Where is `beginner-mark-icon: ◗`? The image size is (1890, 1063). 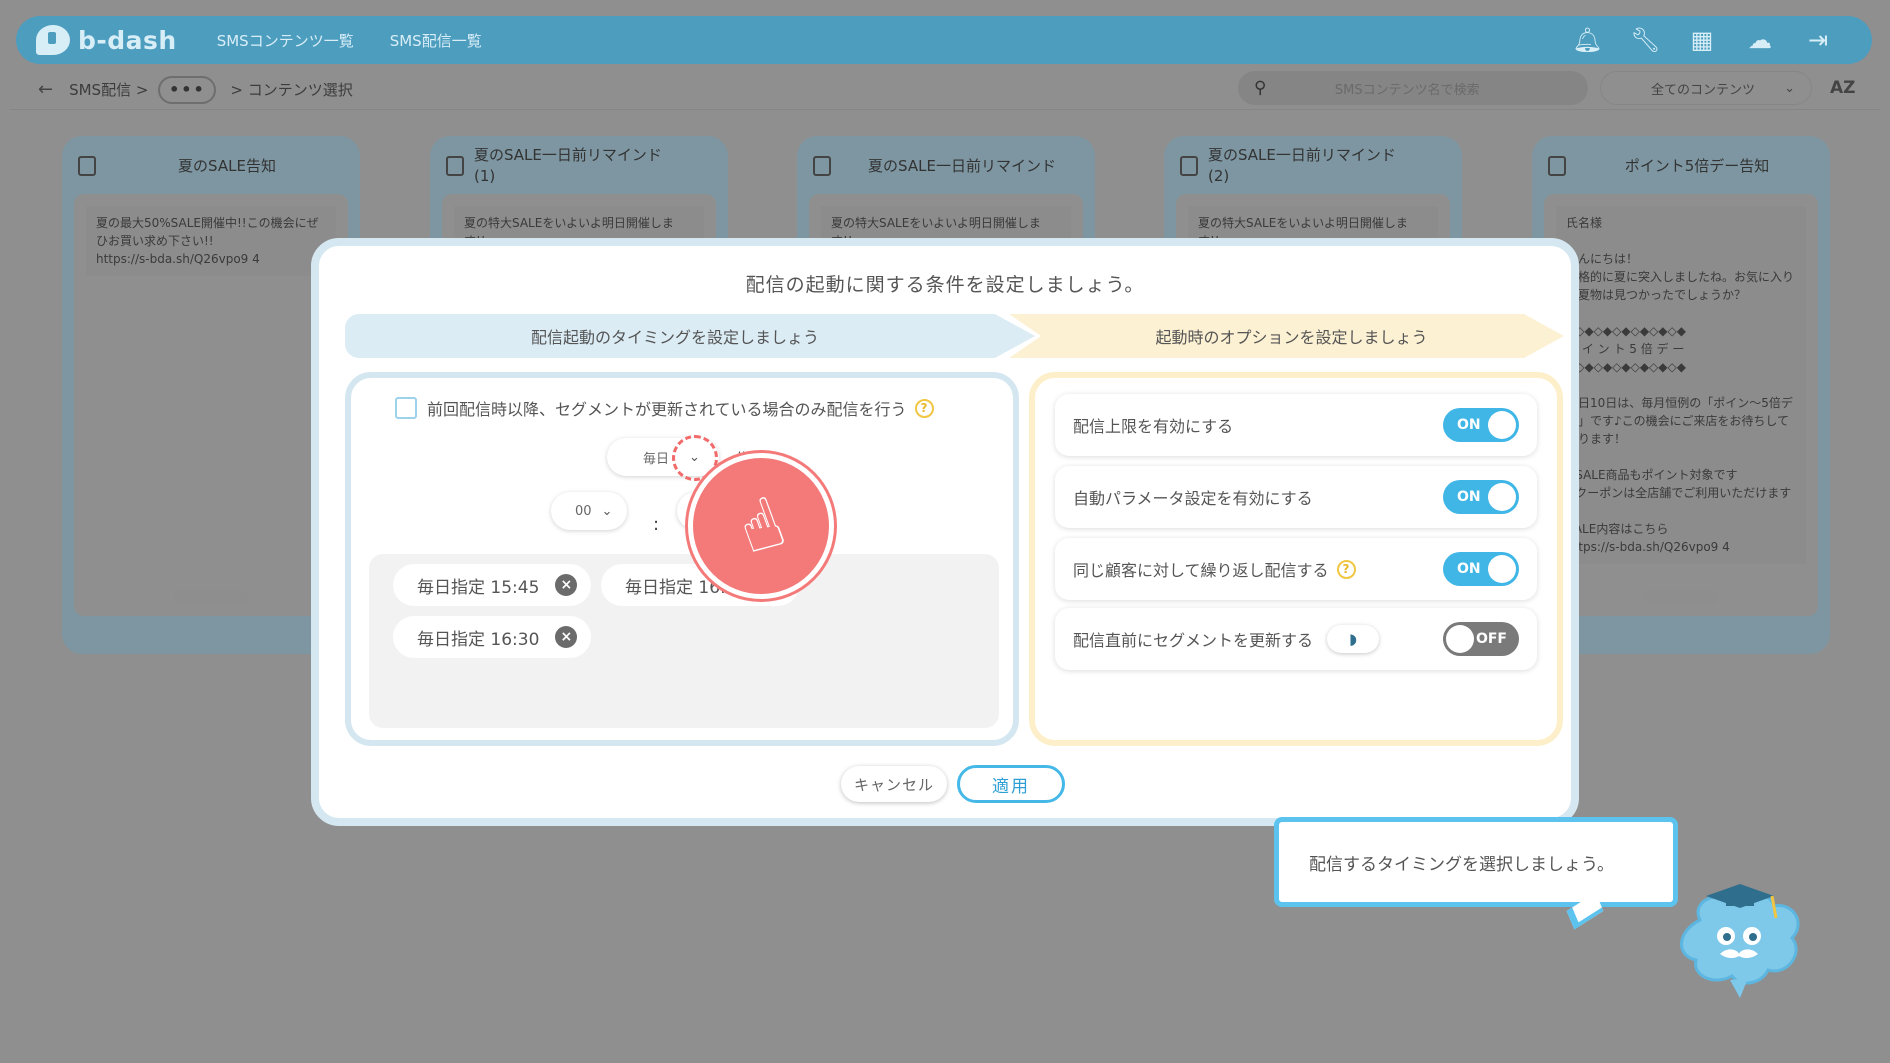 beginner-mark-icon: ◗ is located at coordinates (1353, 639).